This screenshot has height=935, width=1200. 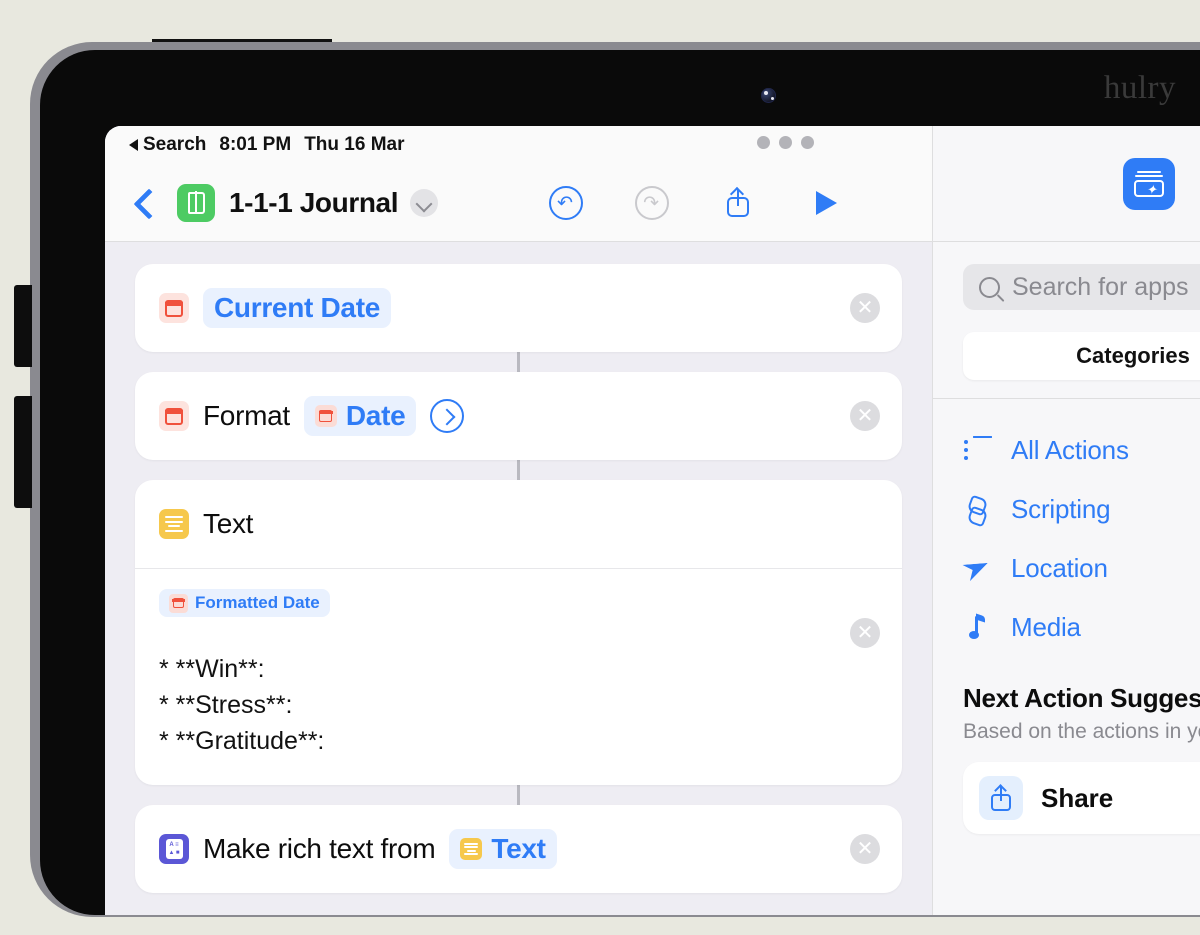 I want to click on volume-down-button, so click(x=23, y=452).